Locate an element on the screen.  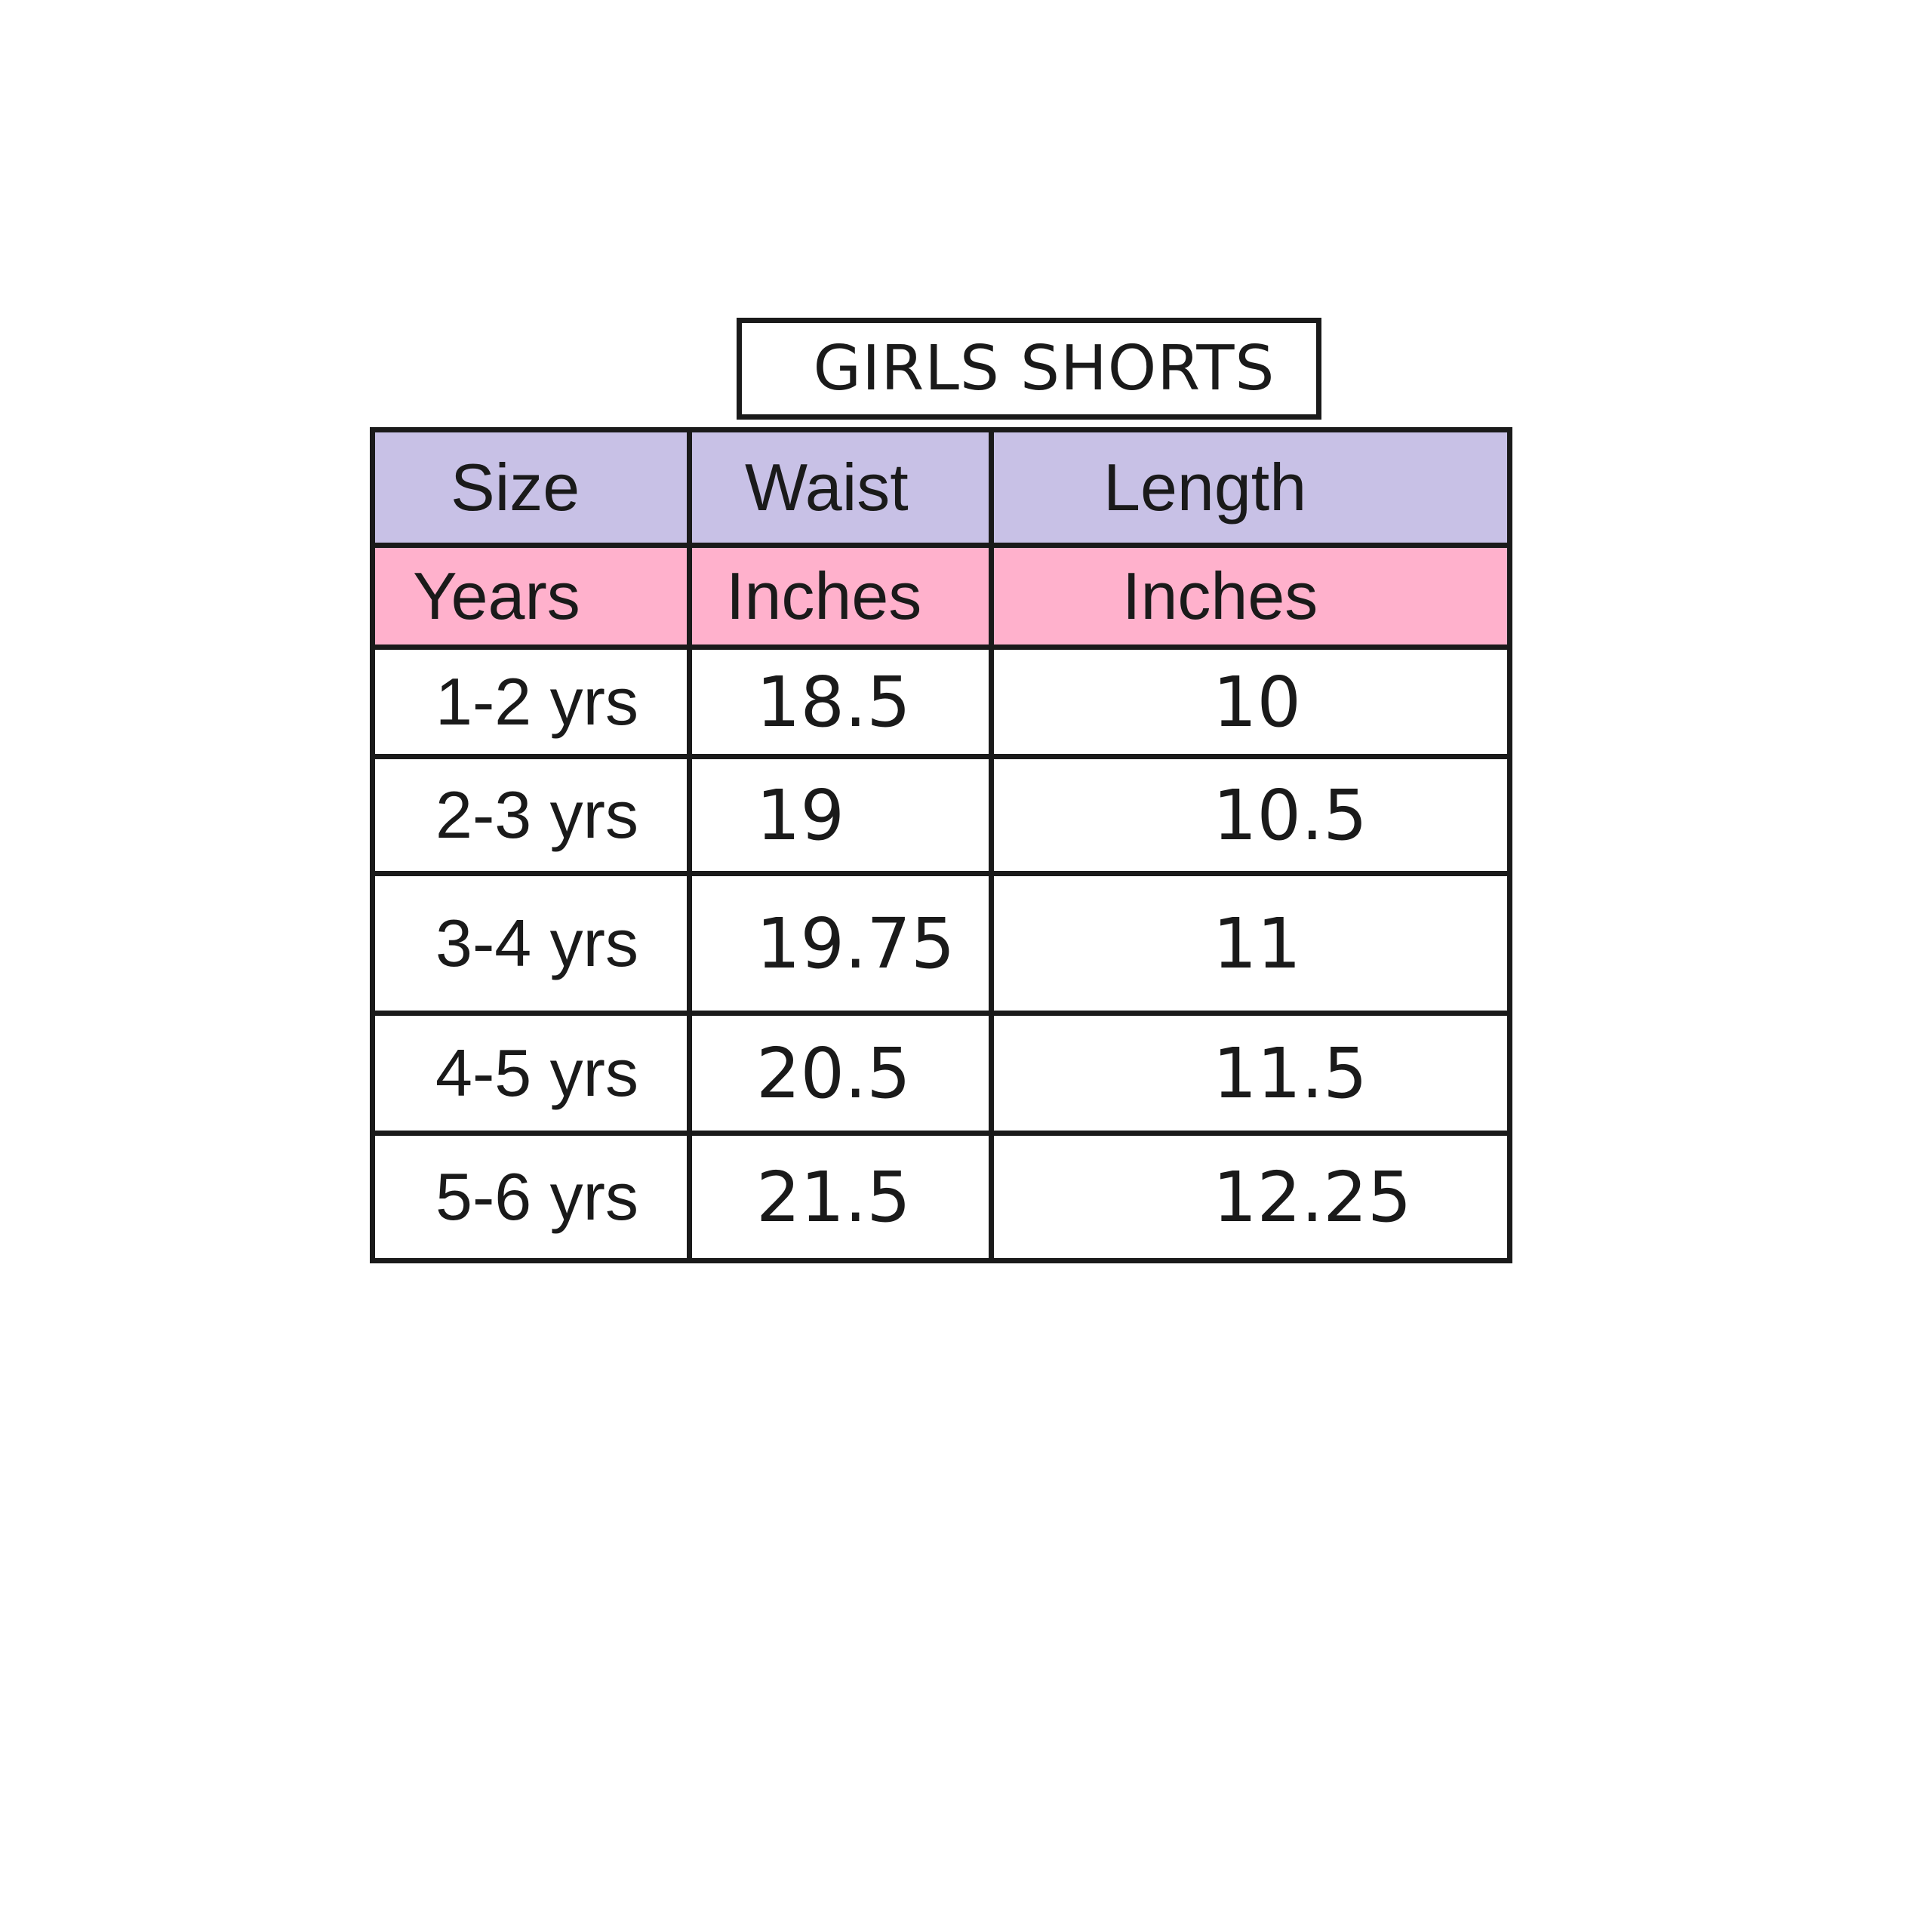
table-row: 1-2 yrs 18.5 10 is located at coordinates (941, 702).